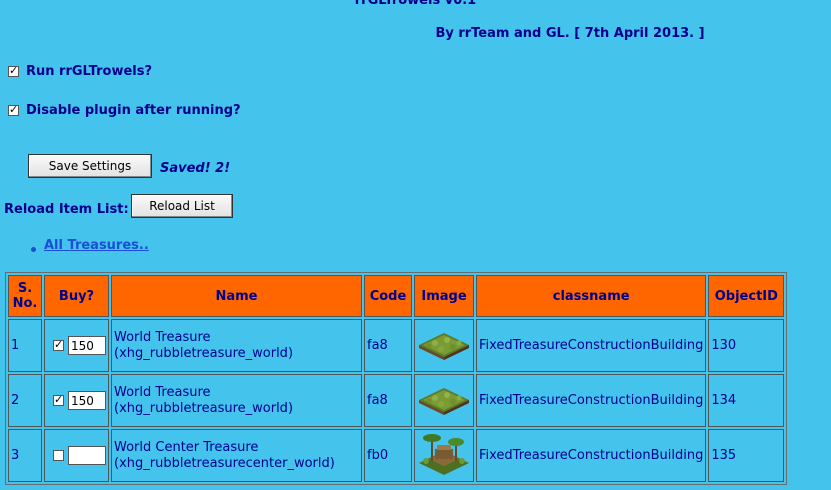 The image size is (831, 490). Describe the element at coordinates (13, 70) in the screenshot. I see `run-checkbox` at that location.